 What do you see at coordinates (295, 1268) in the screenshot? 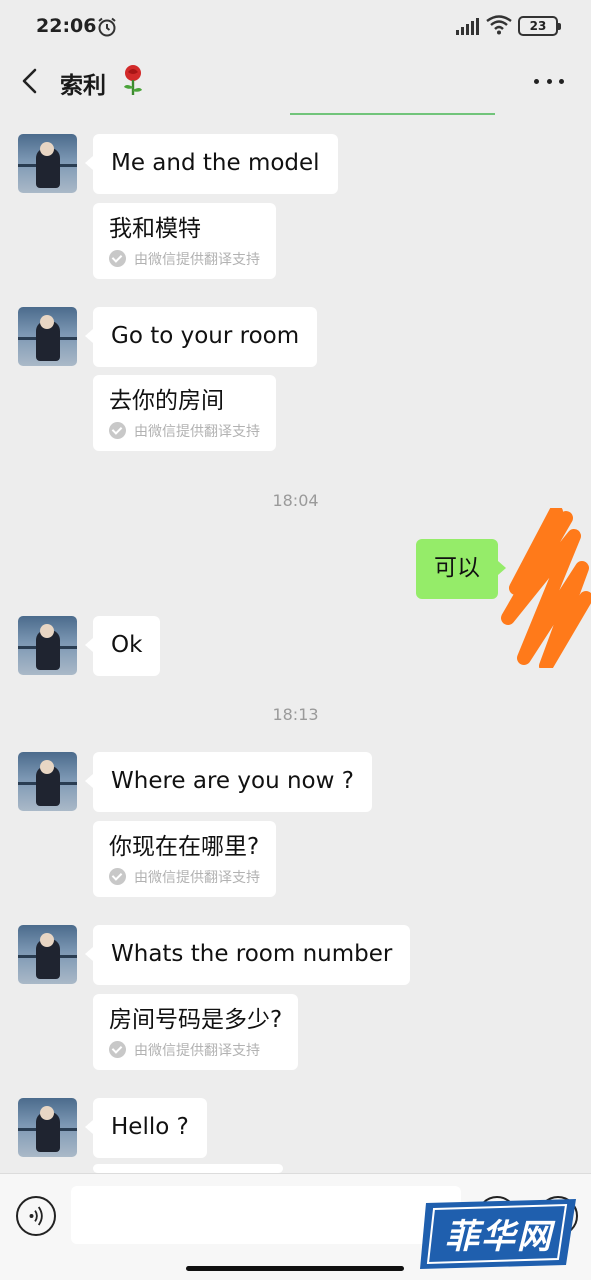
I see `home-indicator` at bounding box center [295, 1268].